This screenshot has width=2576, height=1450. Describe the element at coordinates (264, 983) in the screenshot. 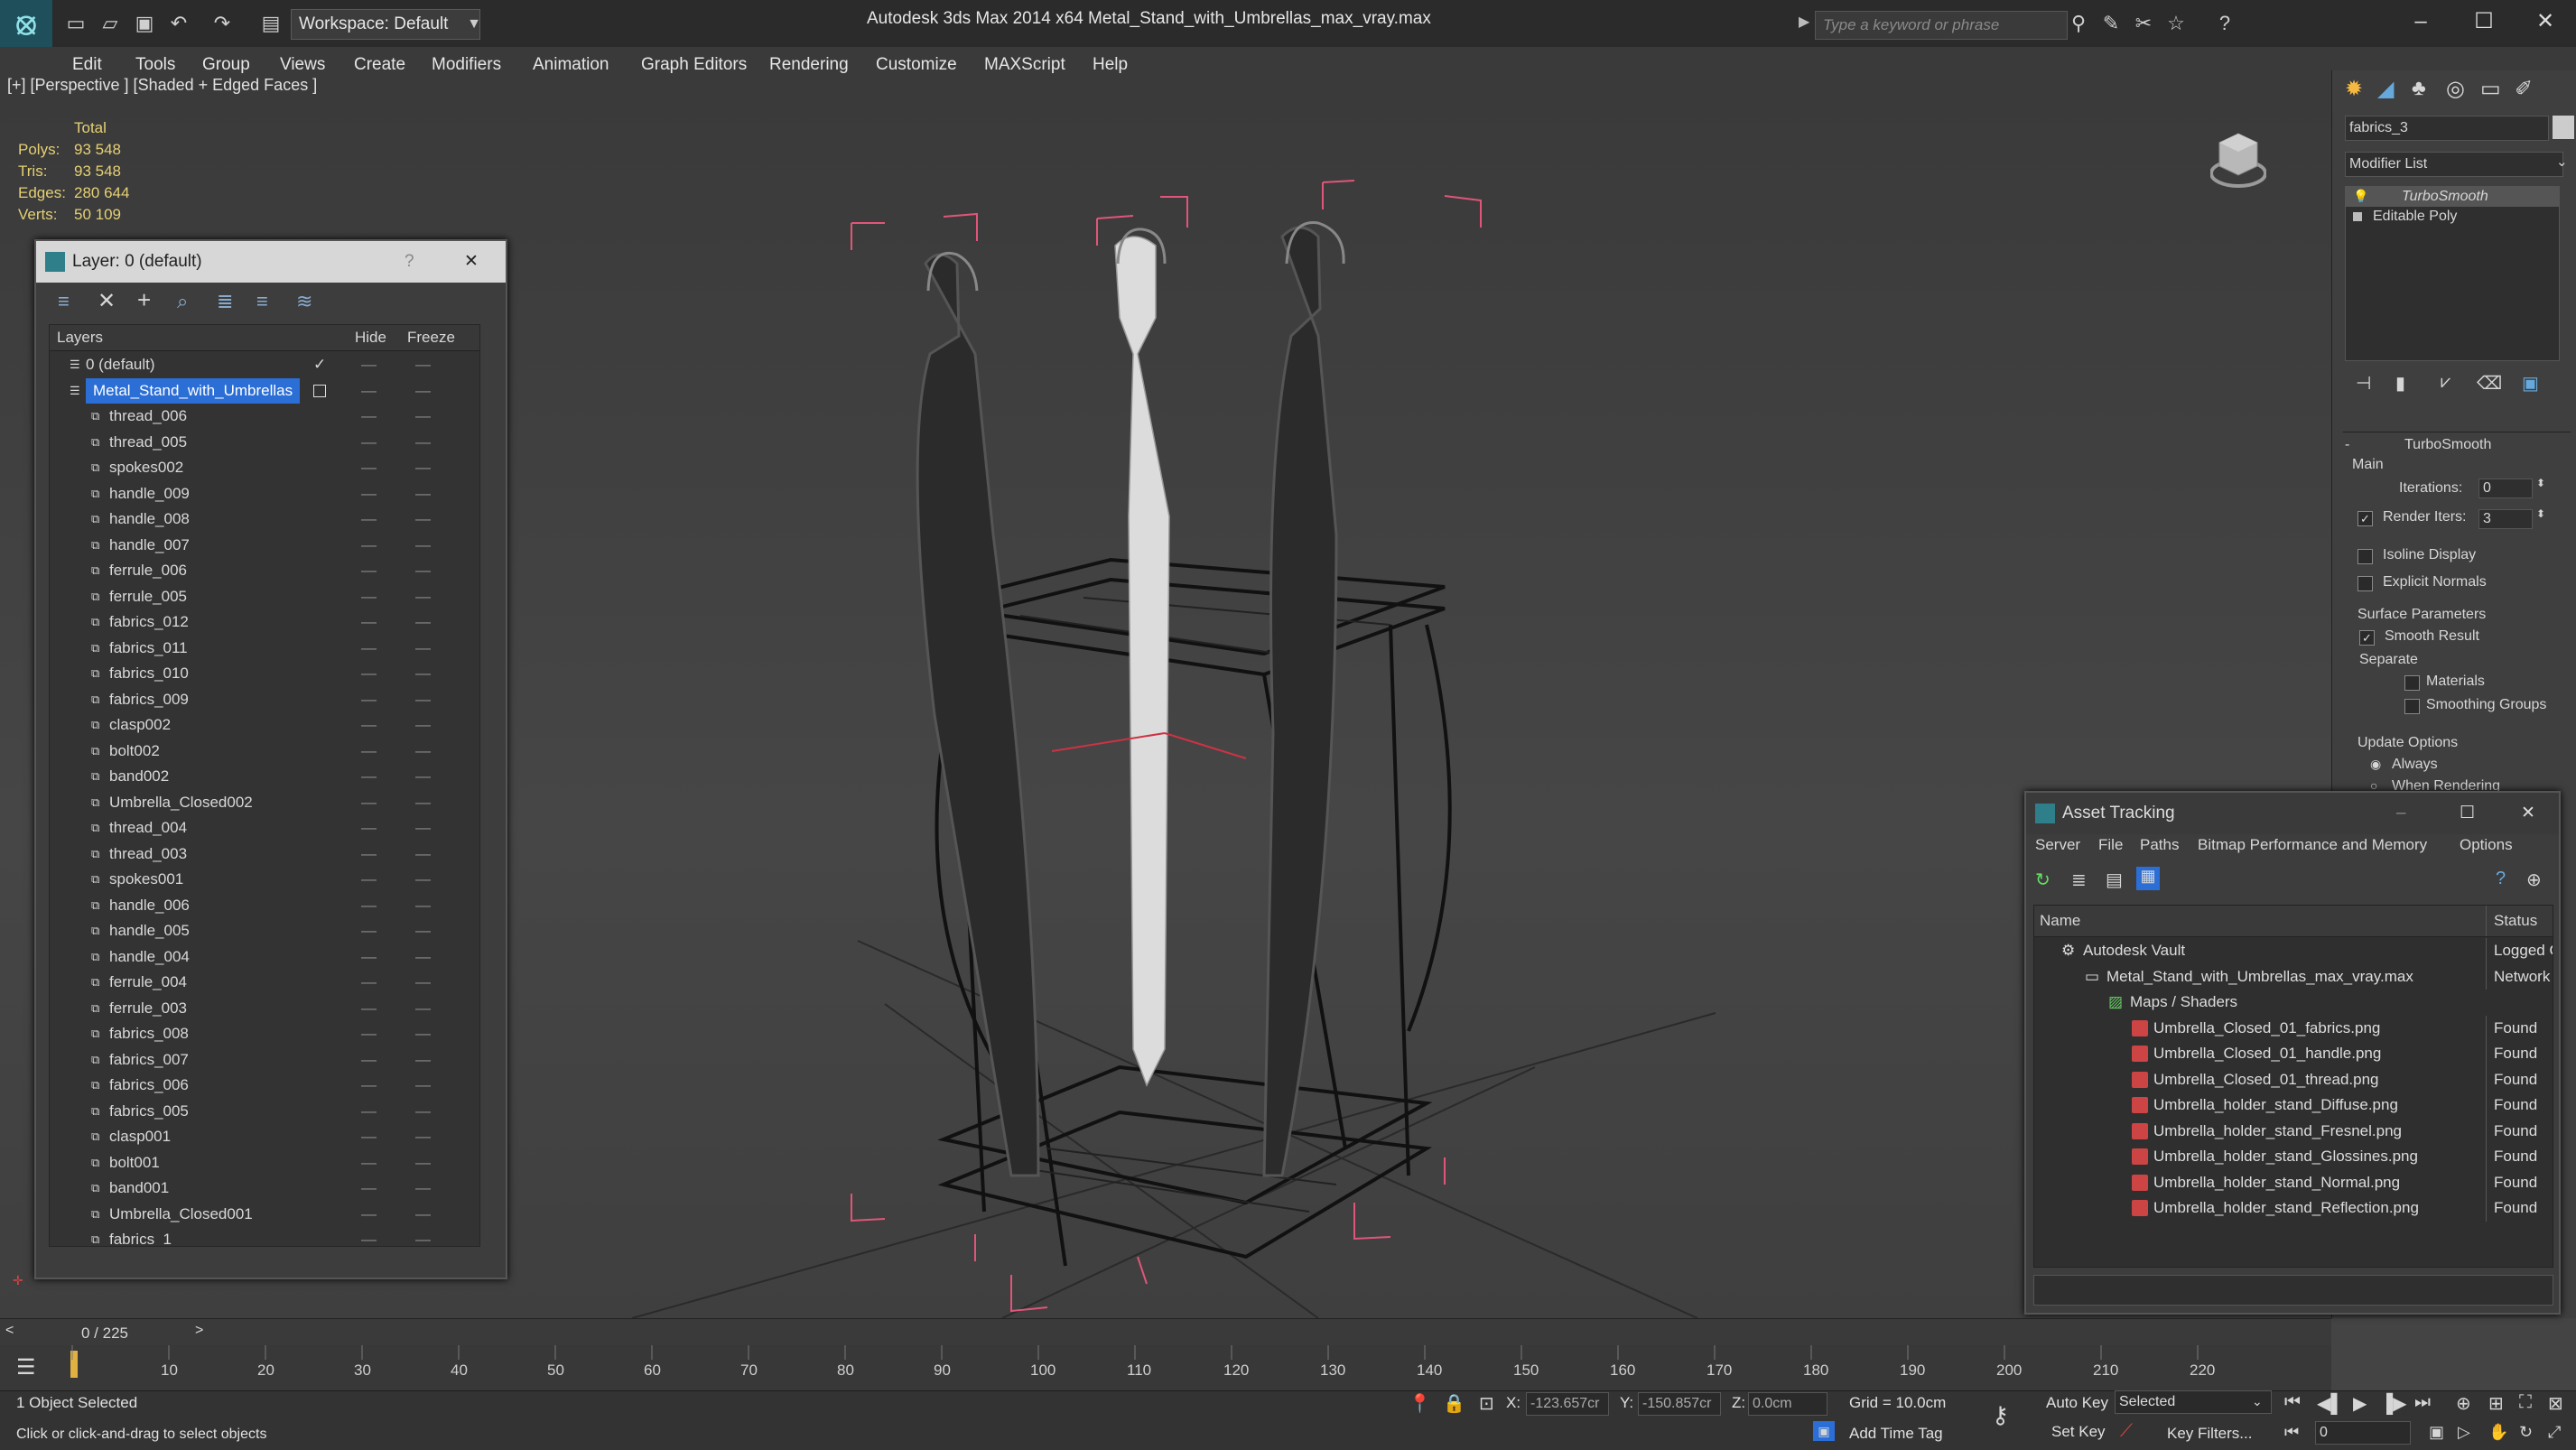

I see `layer-row: ⧉ ferrule_004 — —` at that location.